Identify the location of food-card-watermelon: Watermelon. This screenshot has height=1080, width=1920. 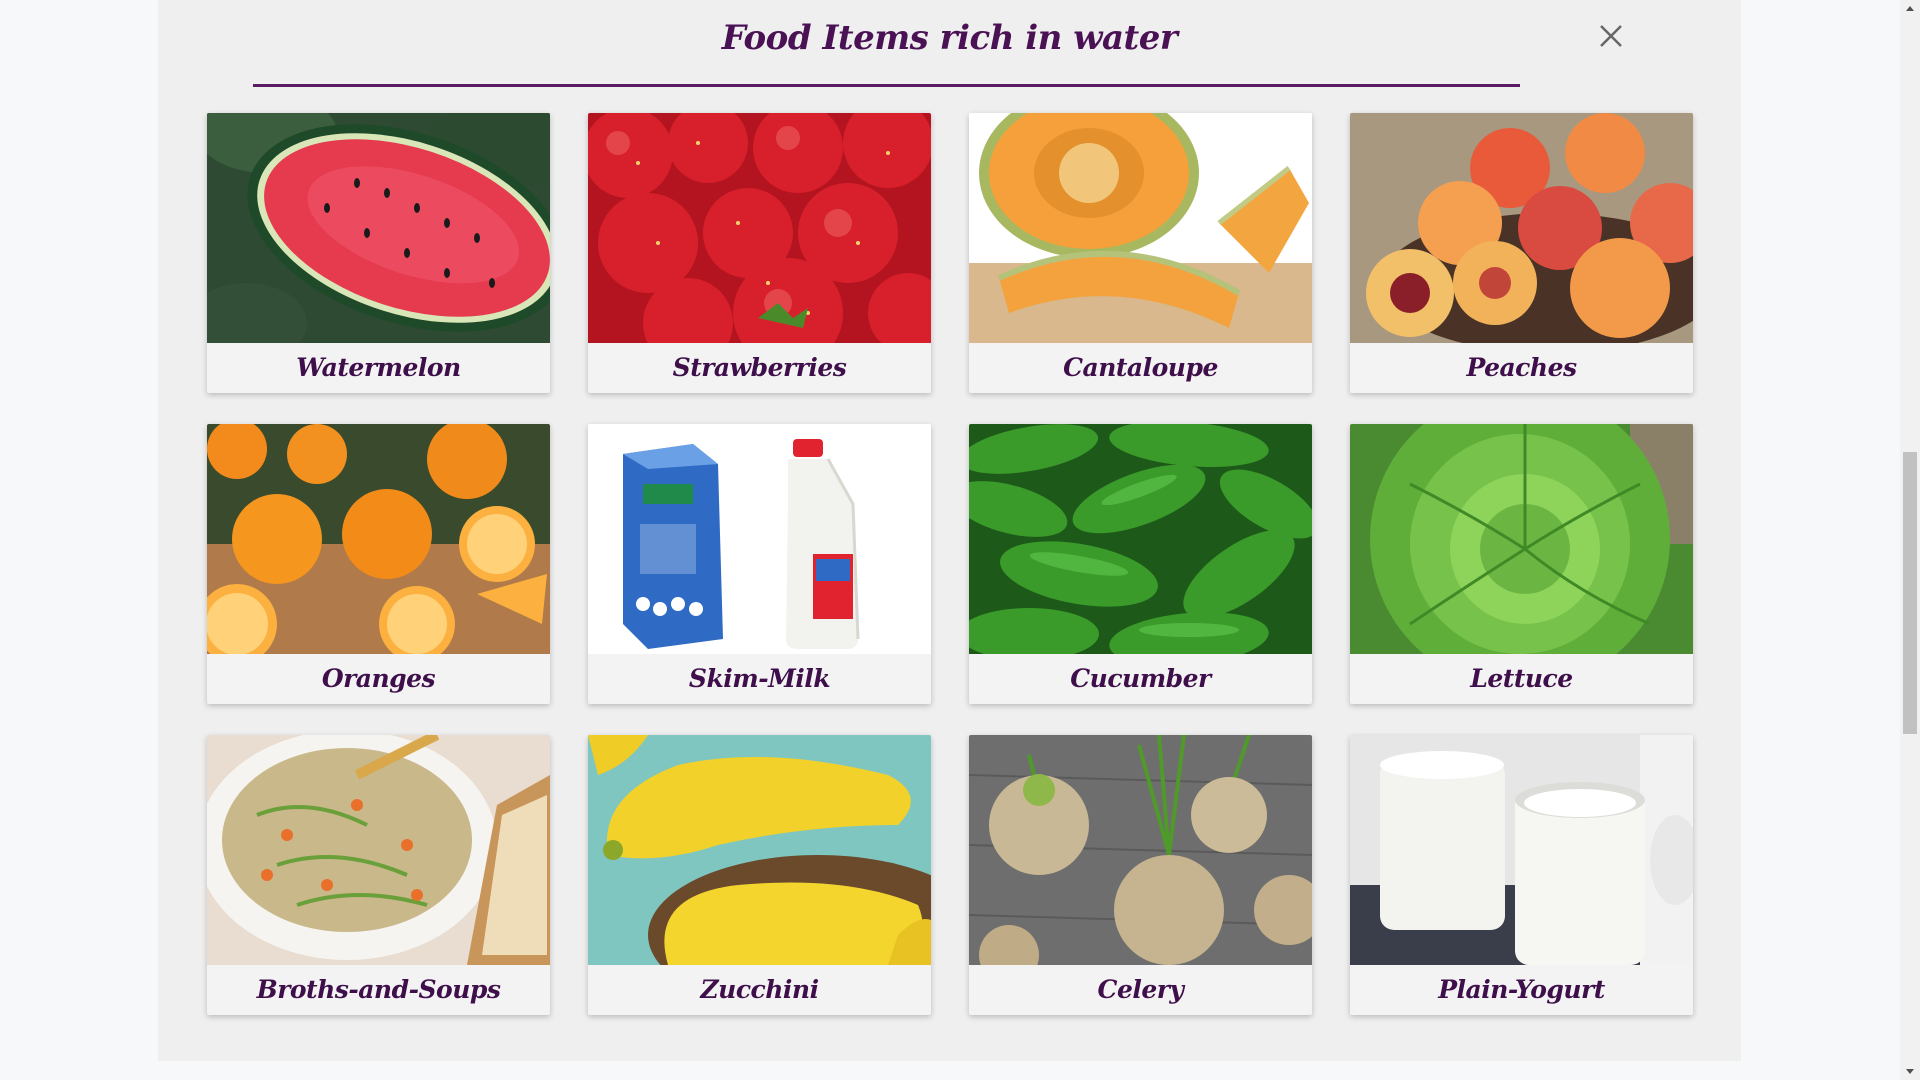
(378, 253).